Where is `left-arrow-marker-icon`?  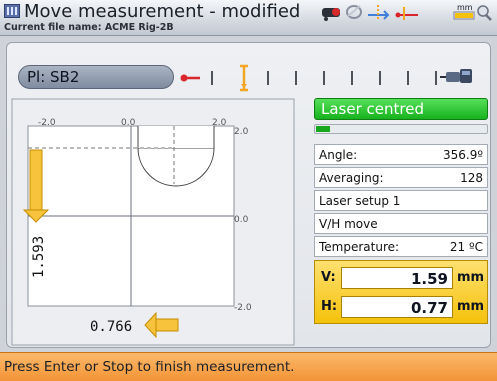 left-arrow-marker-icon is located at coordinates (190, 78).